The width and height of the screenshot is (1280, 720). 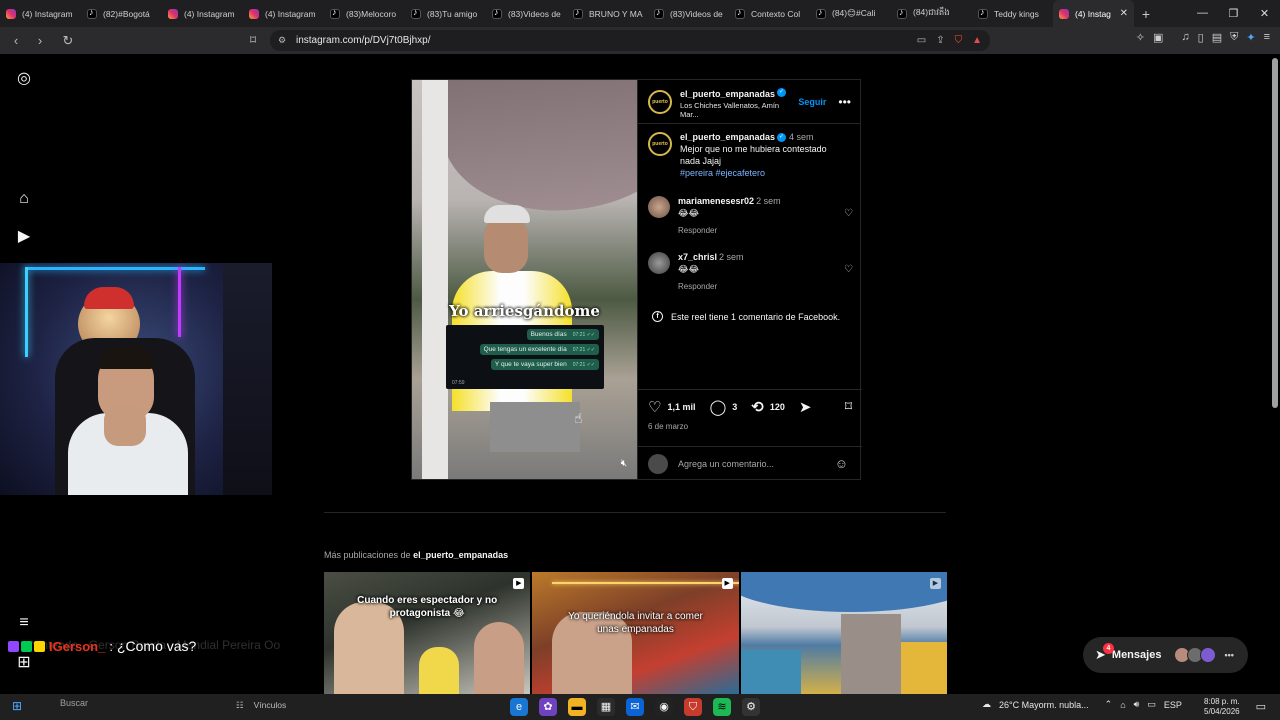 What do you see at coordinates (74, 703) in the screenshot?
I see `taskbar-search: Buscar` at bounding box center [74, 703].